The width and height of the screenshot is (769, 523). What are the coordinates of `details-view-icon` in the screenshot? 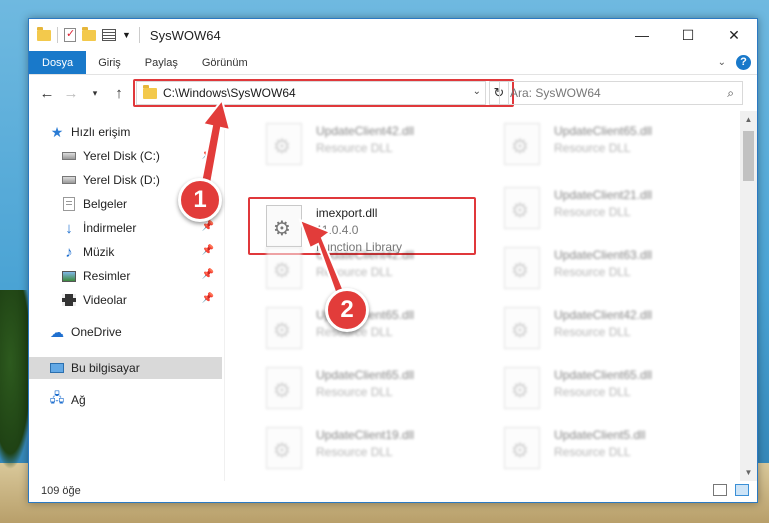 It's located at (720, 490).